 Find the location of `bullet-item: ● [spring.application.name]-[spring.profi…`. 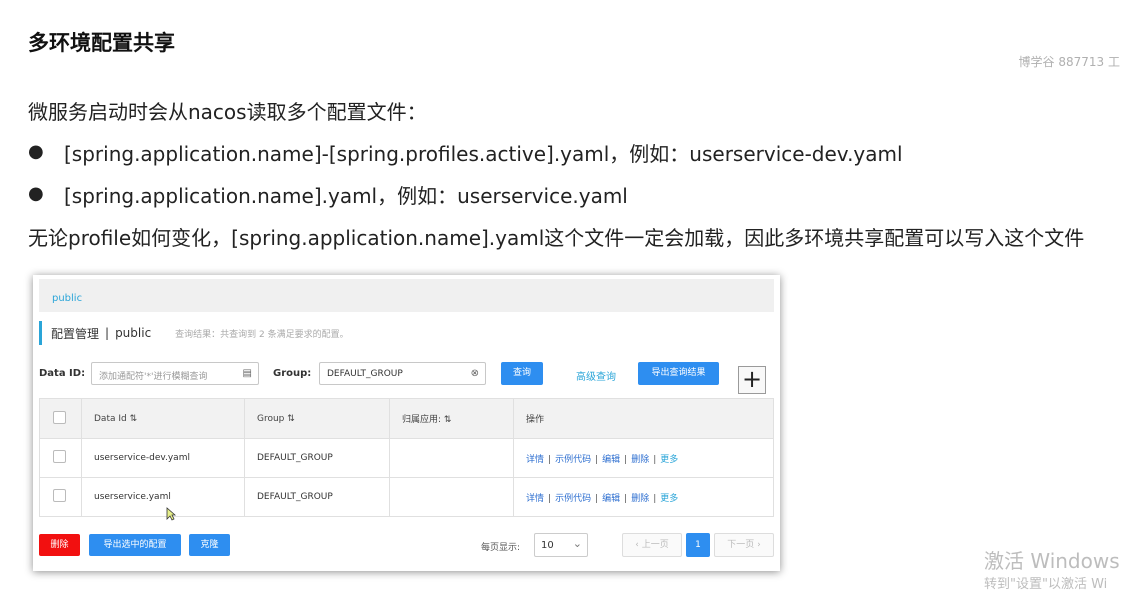

bullet-item: ● [spring.application.name]-[spring.profi… is located at coordinates (465, 159).